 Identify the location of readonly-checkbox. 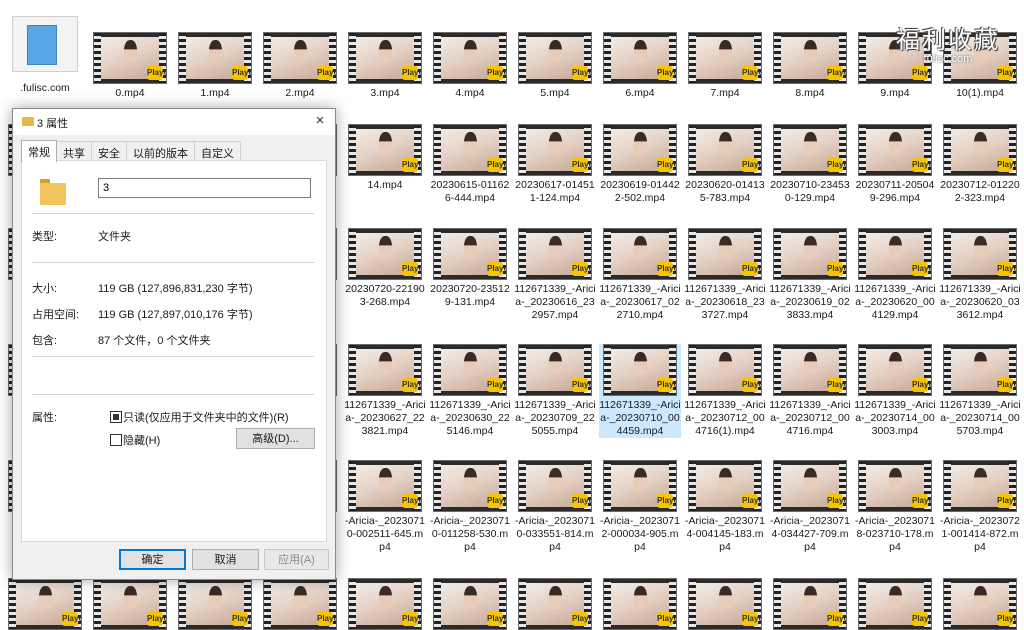
(116, 417).